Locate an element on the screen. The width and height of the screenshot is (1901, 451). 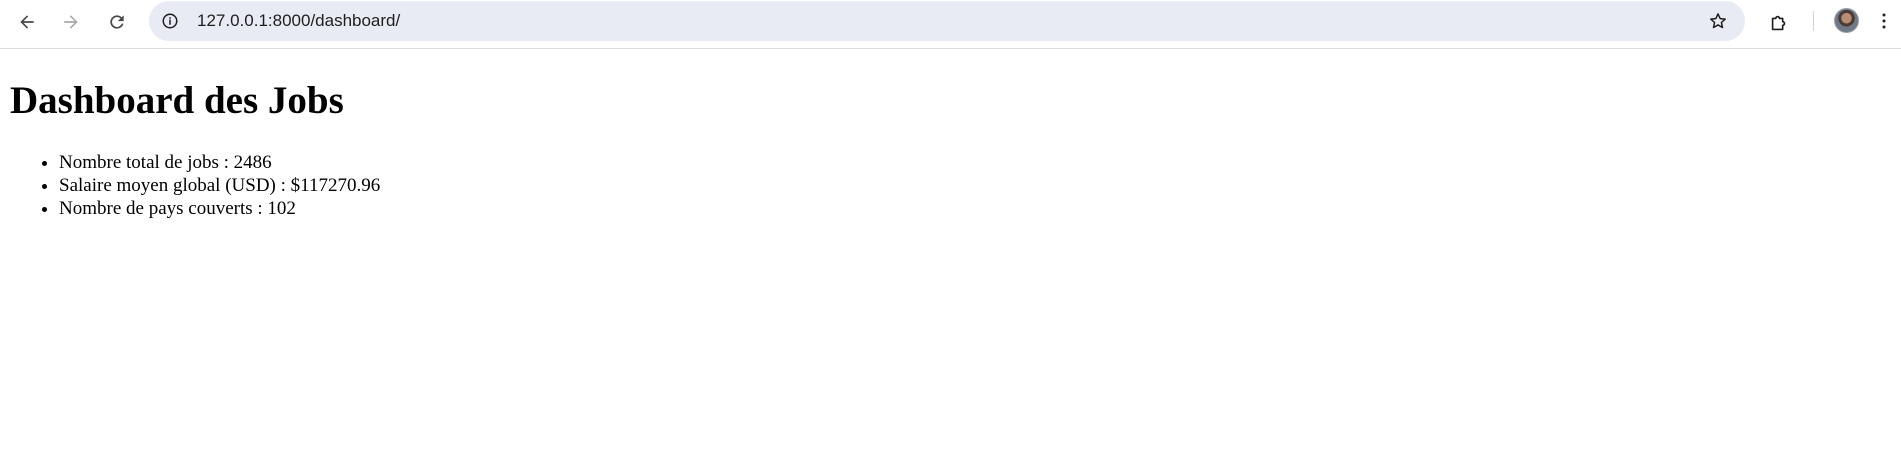
bookmark-button is located at coordinates (1718, 21).